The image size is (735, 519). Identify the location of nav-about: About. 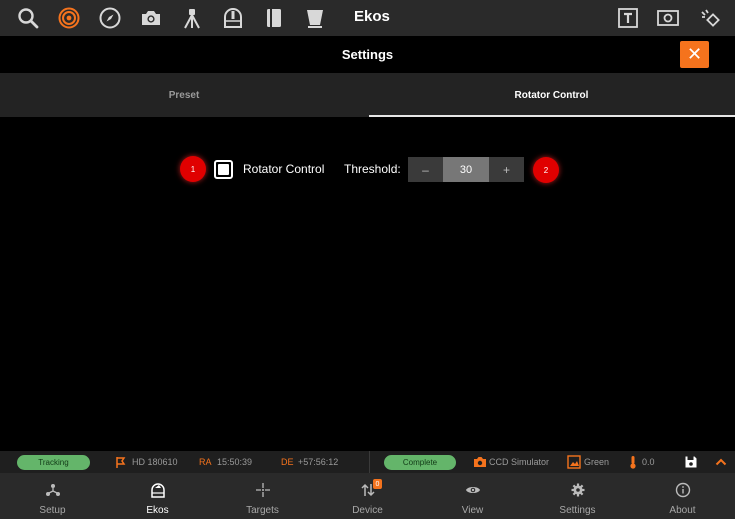
(682, 496).